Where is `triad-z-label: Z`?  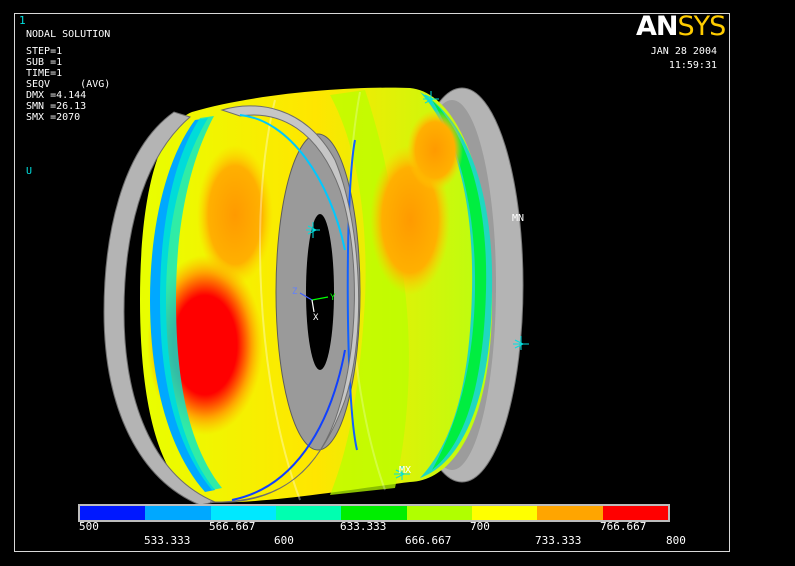 triad-z-label: Z is located at coordinates (295, 292).